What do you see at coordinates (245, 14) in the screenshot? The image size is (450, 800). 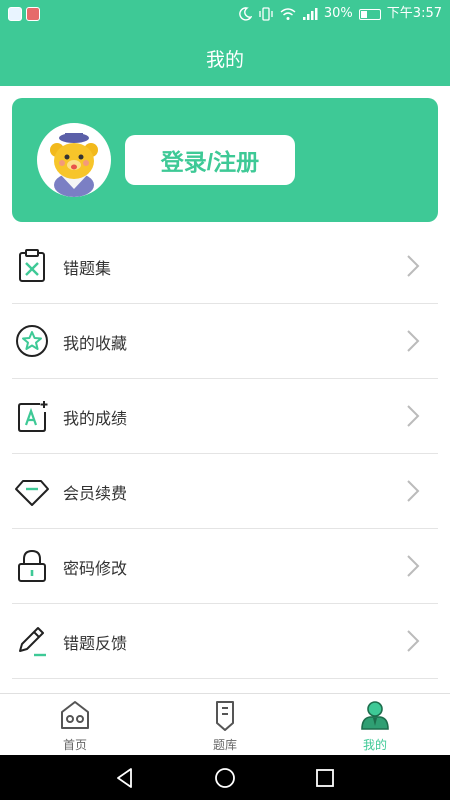 I see `moon-icon` at bounding box center [245, 14].